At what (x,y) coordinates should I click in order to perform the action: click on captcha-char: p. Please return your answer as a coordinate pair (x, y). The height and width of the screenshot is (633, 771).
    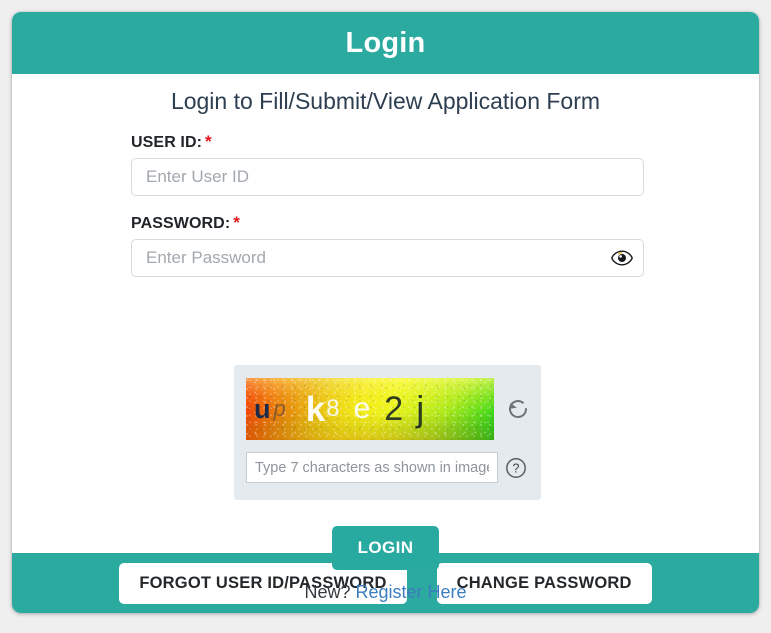
    Looking at the image, I should click on (279, 408).